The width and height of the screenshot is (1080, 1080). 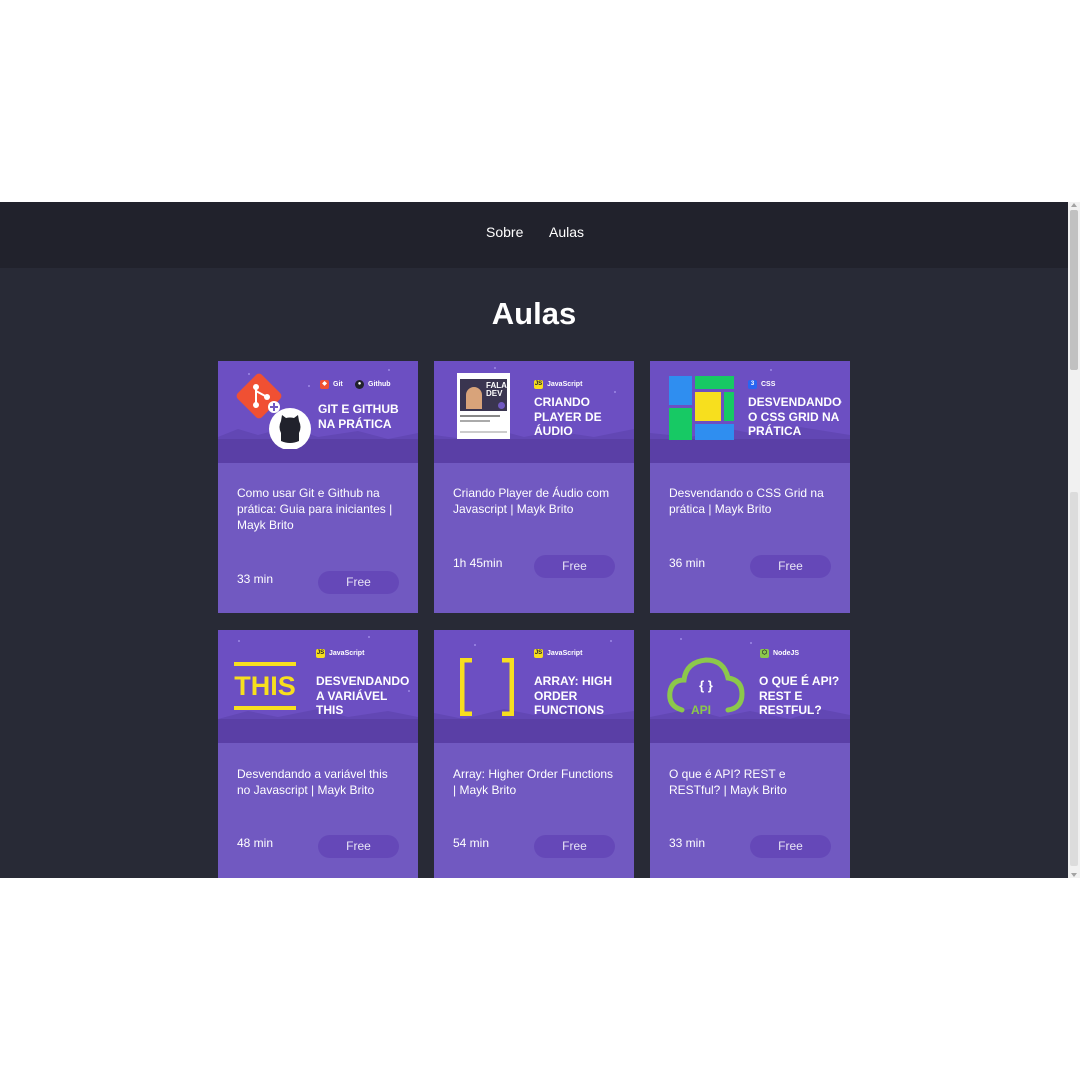 What do you see at coordinates (273, 411) in the screenshot?
I see `git-github-logo-icon` at bounding box center [273, 411].